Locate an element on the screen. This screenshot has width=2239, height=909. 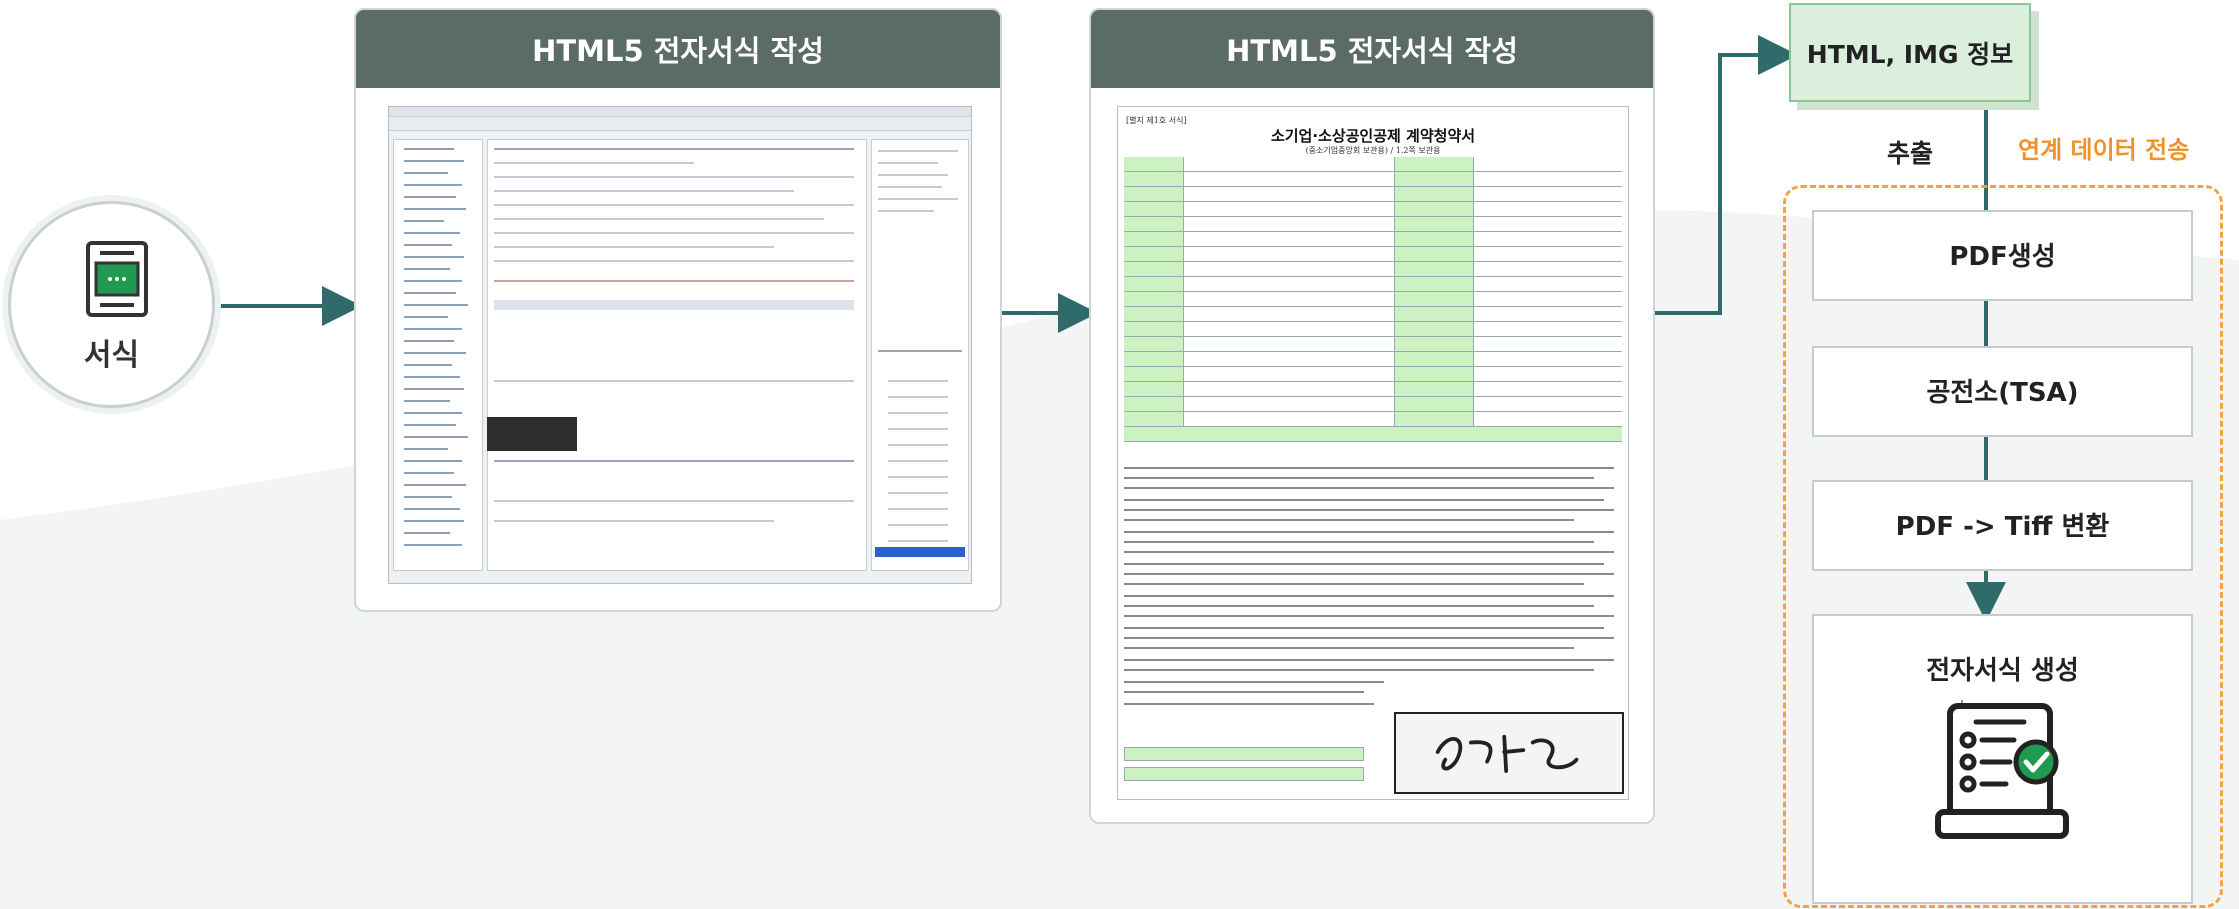
selected-row is located at coordinates (920, 552).